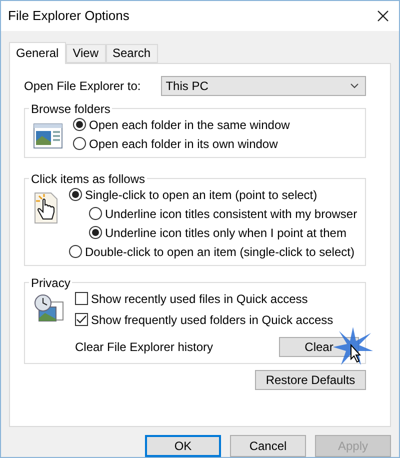 The image size is (400, 458). Describe the element at coordinates (49, 309) in the screenshot. I see `clock-picture-icon` at that location.